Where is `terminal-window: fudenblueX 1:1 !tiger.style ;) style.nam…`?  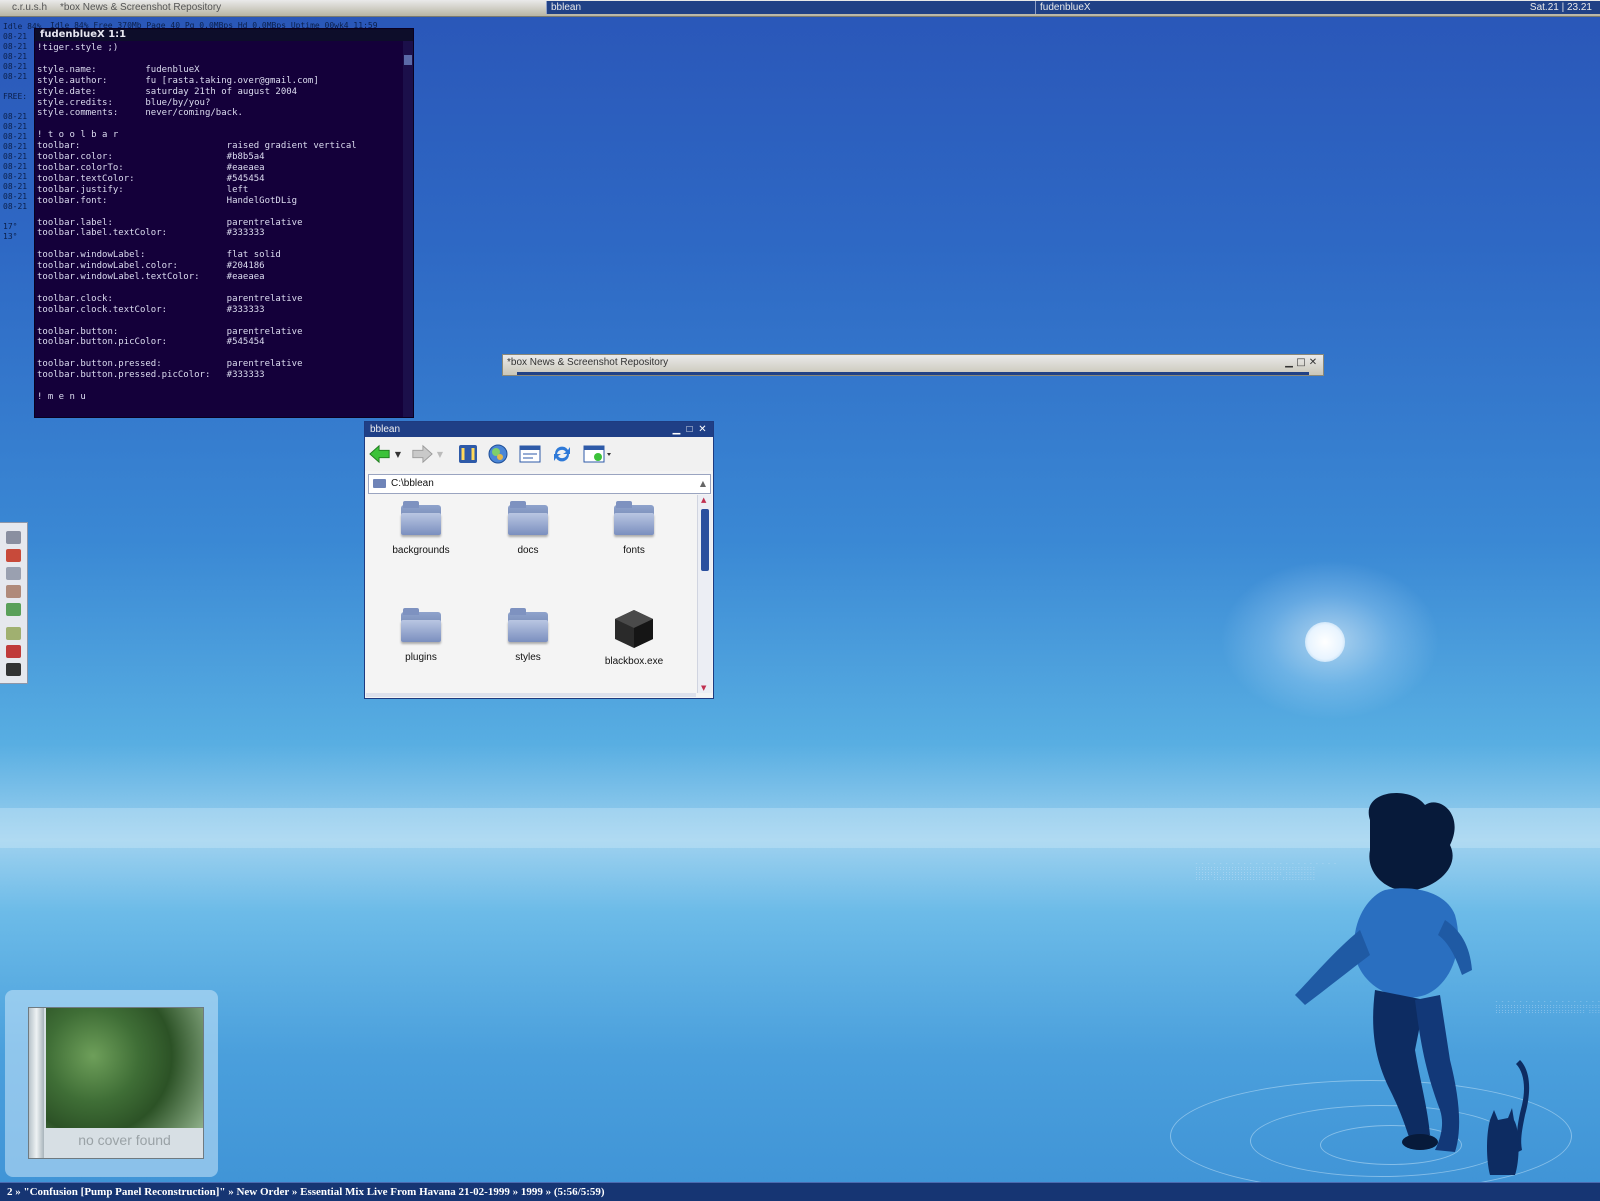 terminal-window: fudenblueX 1:1 !tiger.style ;) style.nam… is located at coordinates (224, 223).